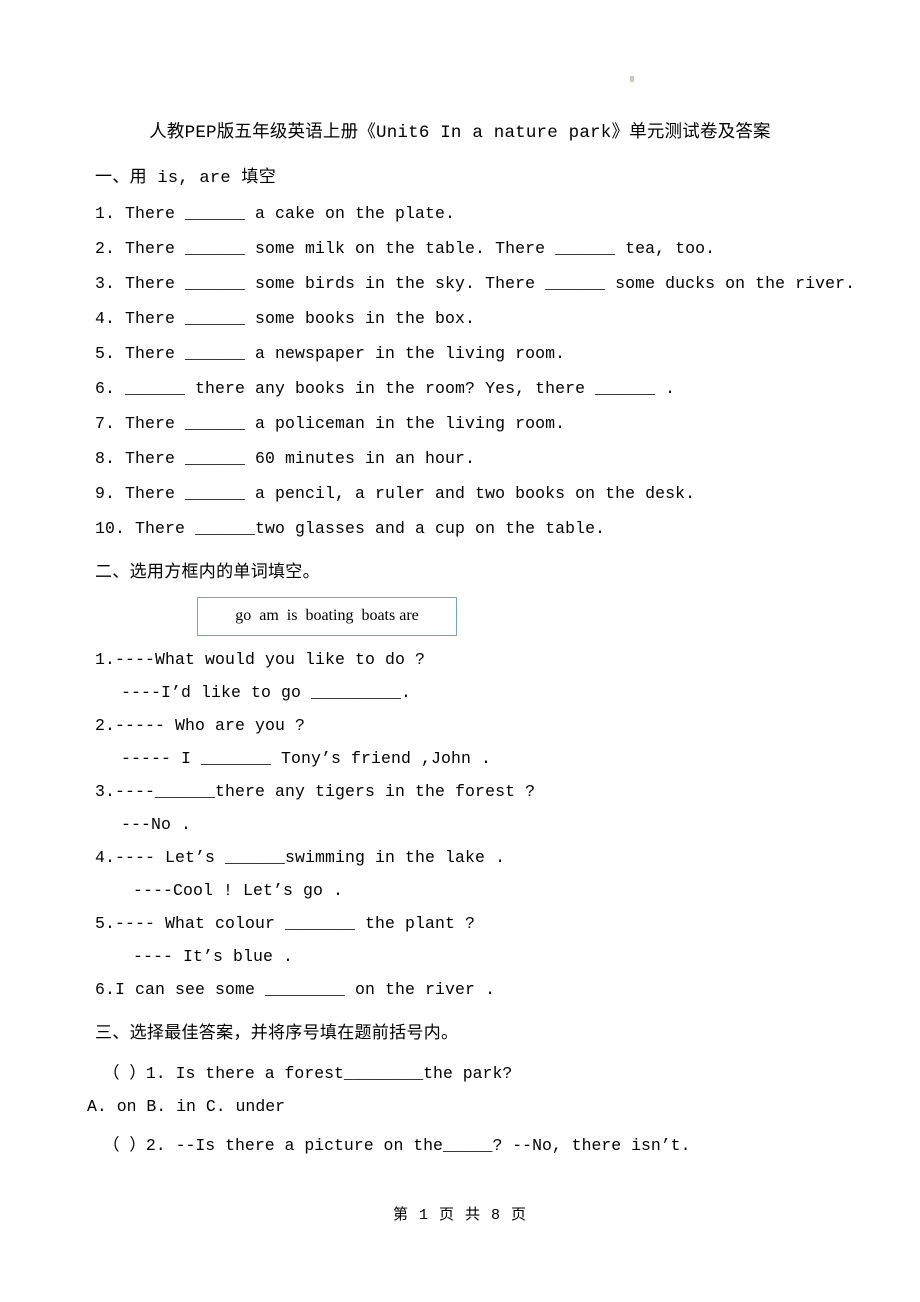 Image resolution: width=920 pixels, height=1302 pixels. Describe the element at coordinates (277, 1034) in the screenshot. I see `section-three-heading: 三、选择最佳答案，并将序号填在题前括号内。` at that location.